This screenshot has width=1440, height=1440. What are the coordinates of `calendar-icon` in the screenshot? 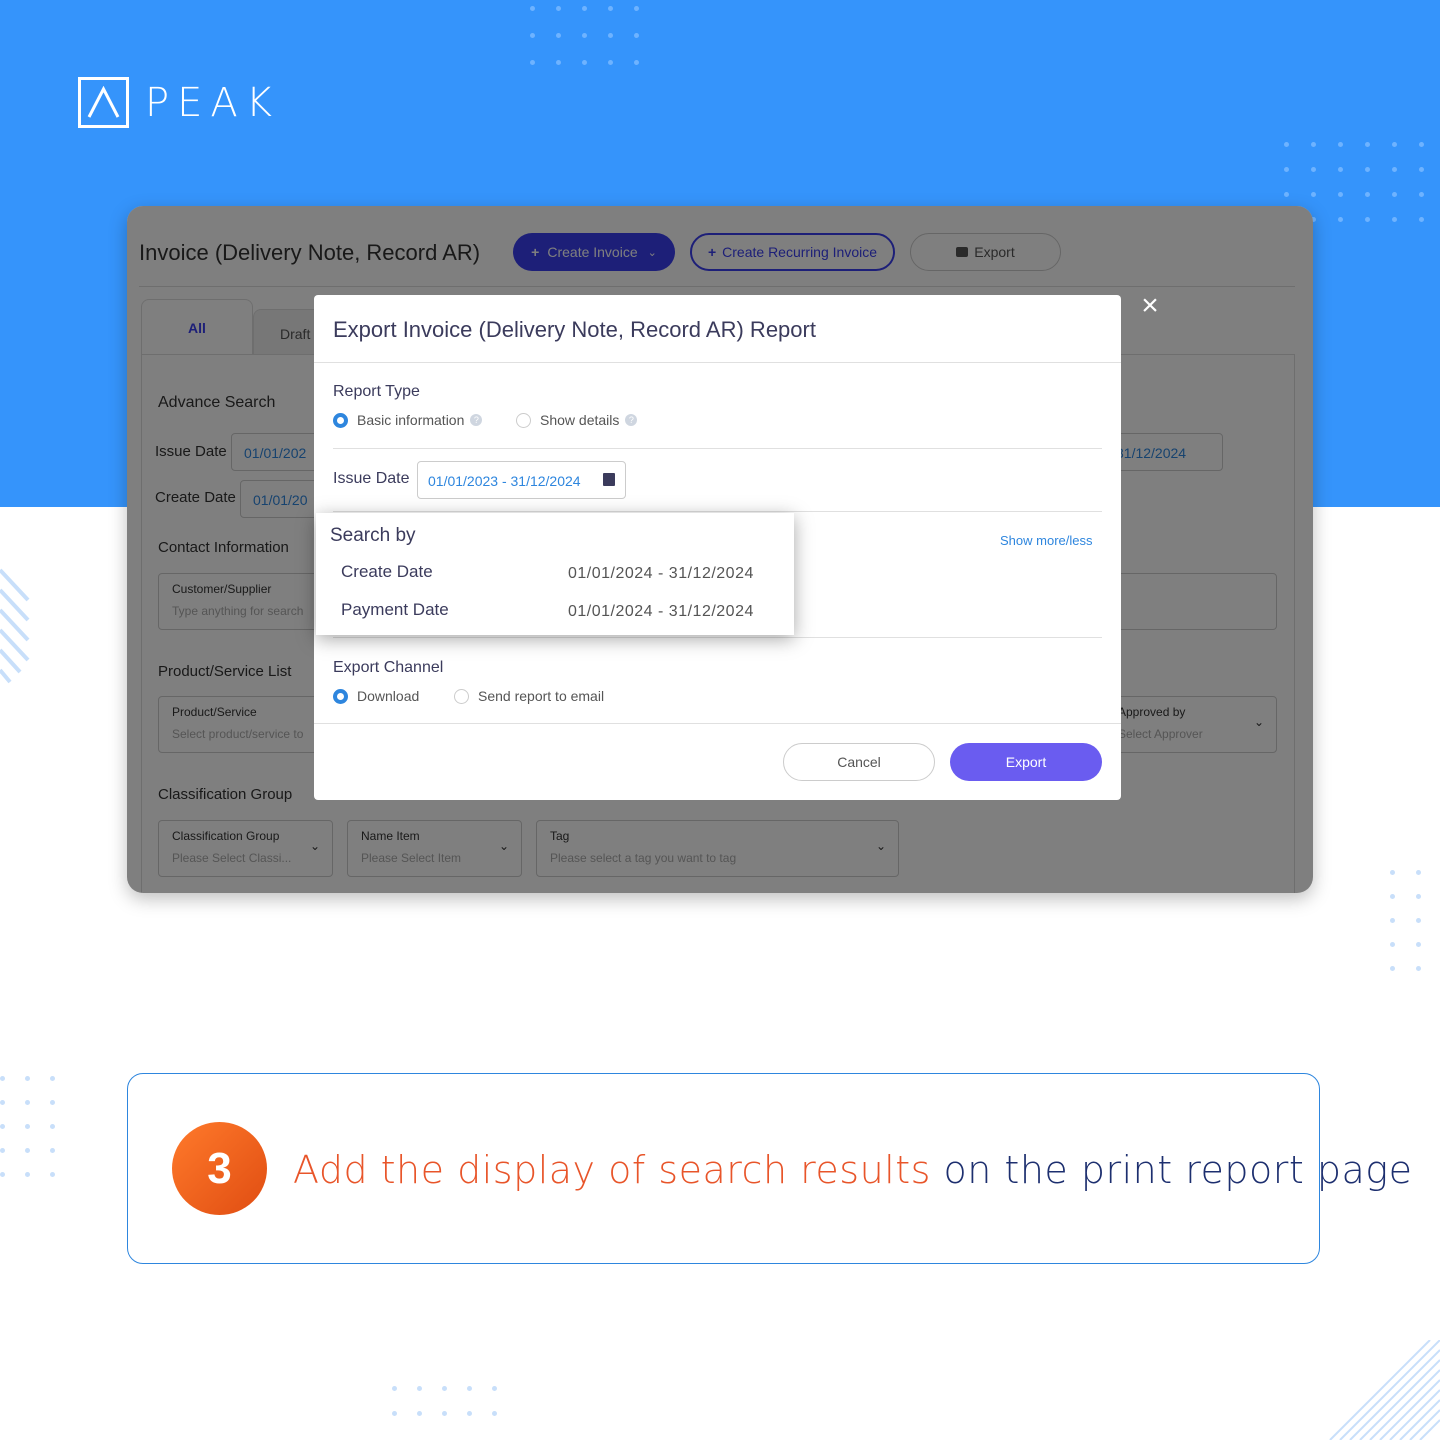 It's located at (609, 479).